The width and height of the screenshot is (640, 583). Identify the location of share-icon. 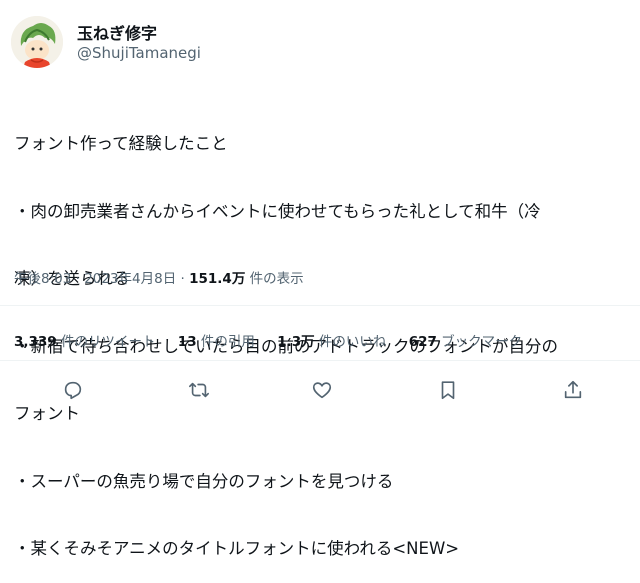
(573, 389).